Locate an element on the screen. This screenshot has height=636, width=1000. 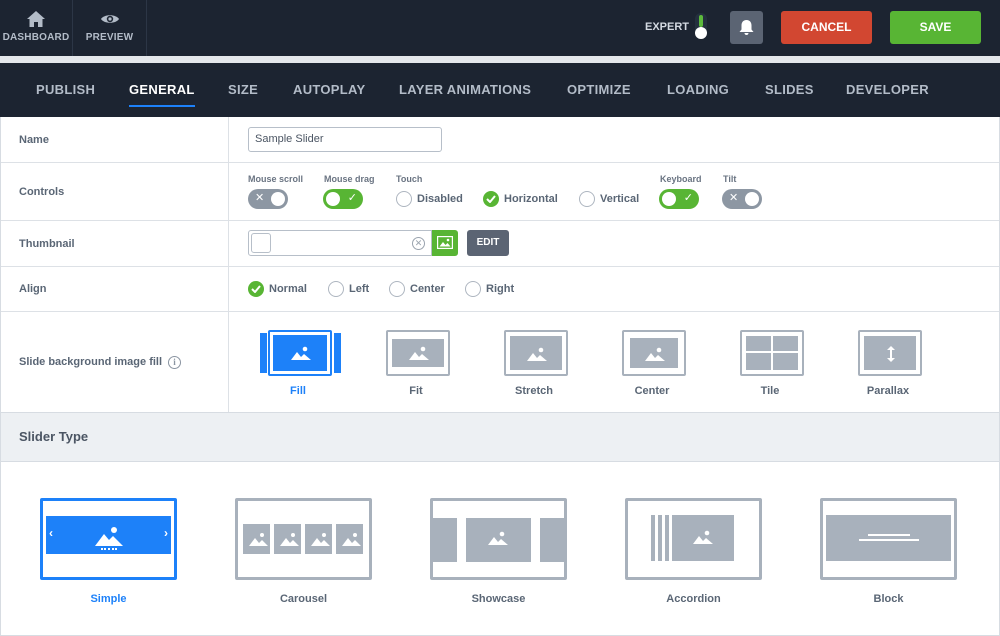
radio-label: Disabled is located at coordinates (440, 199).